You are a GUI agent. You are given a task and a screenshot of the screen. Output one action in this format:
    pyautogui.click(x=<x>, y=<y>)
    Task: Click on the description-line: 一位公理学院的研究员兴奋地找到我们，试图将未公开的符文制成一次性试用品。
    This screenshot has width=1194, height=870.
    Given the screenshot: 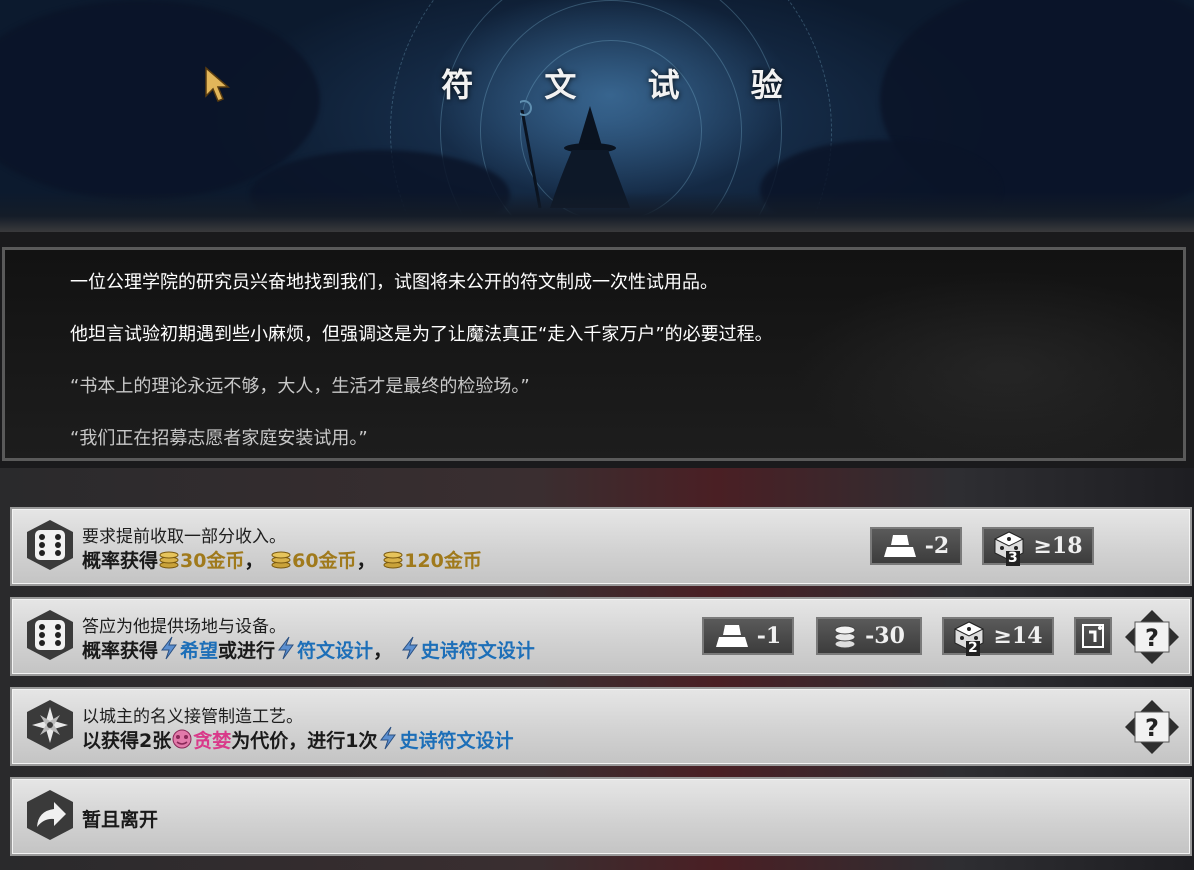 What is the action you would take?
    pyautogui.click(x=394, y=282)
    